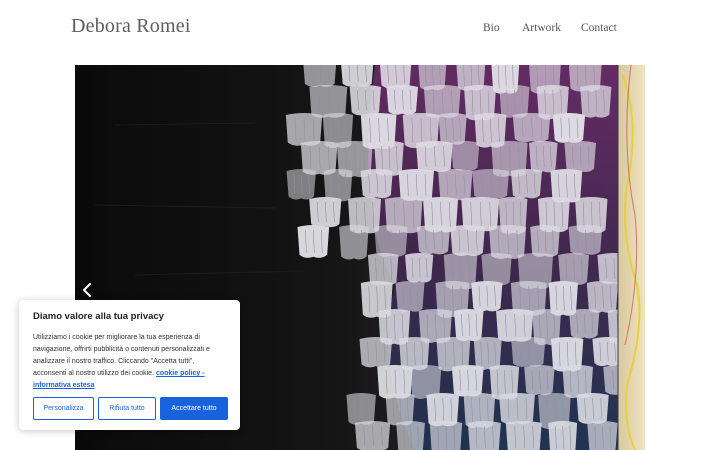 The width and height of the screenshot is (720, 450). What do you see at coordinates (541, 28) in the screenshot?
I see `nav-item-artwork: Artwork` at bounding box center [541, 28].